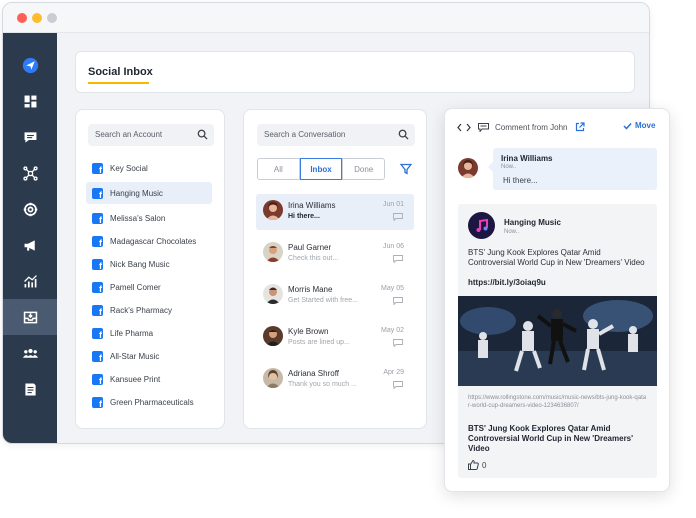  What do you see at coordinates (30, 209) in the screenshot?
I see `nav-support` at bounding box center [30, 209].